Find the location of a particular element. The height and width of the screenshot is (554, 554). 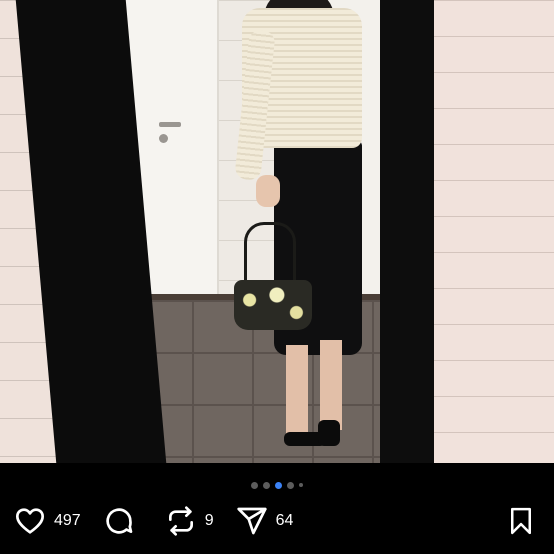

repost-button: 9 is located at coordinates (189, 521).